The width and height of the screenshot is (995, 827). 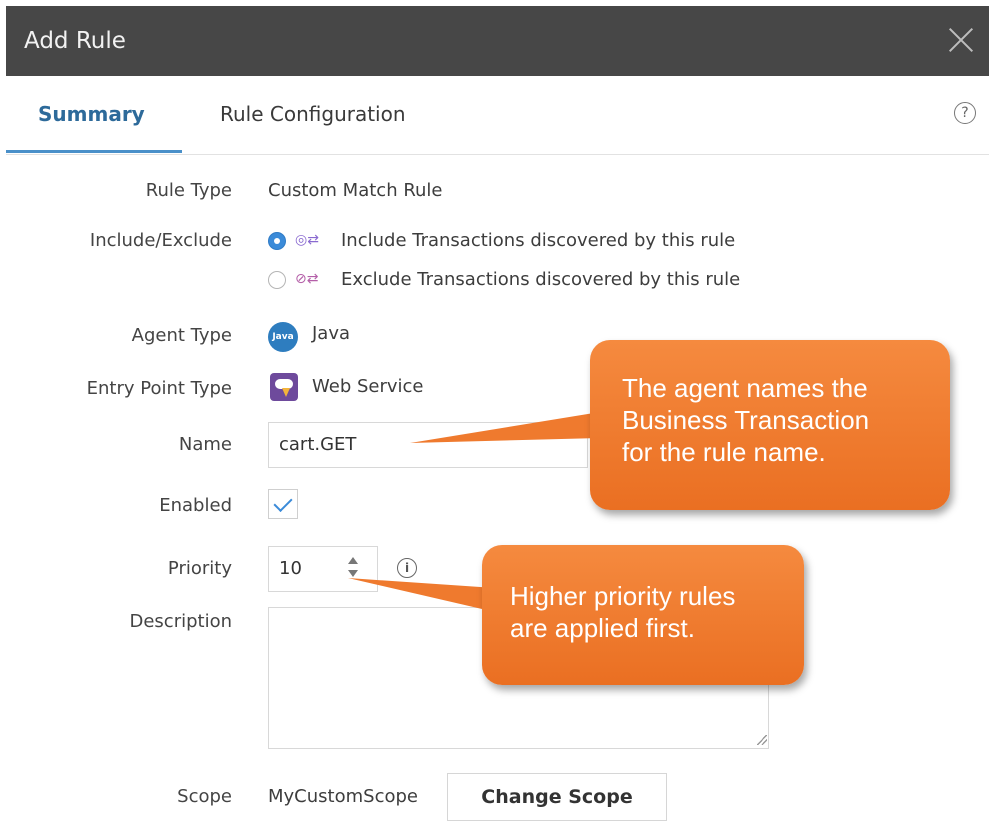 I want to click on callout-line: are applied first., so click(x=602, y=628).